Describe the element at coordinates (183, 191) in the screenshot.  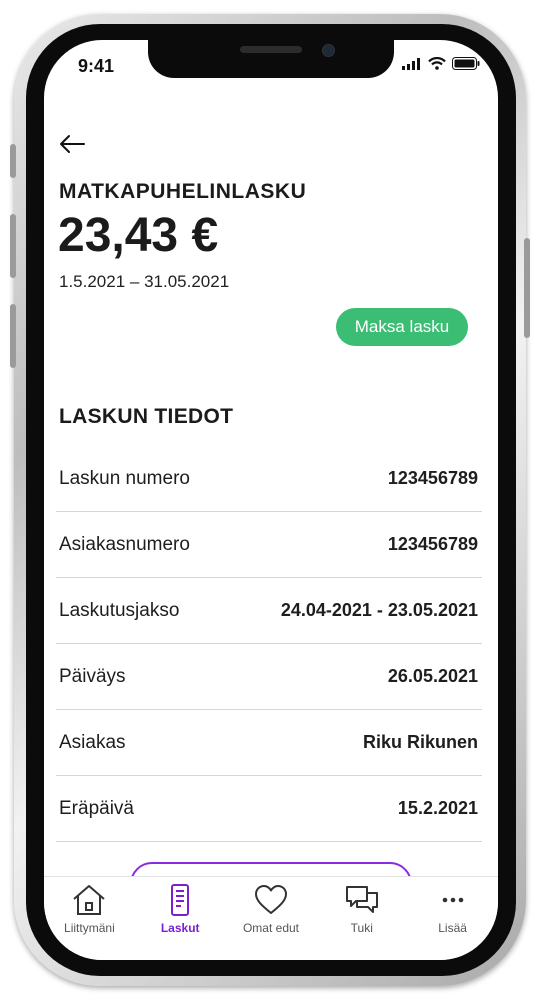
I see `bill-type-heading: MATKAPUHELINLASKU` at that location.